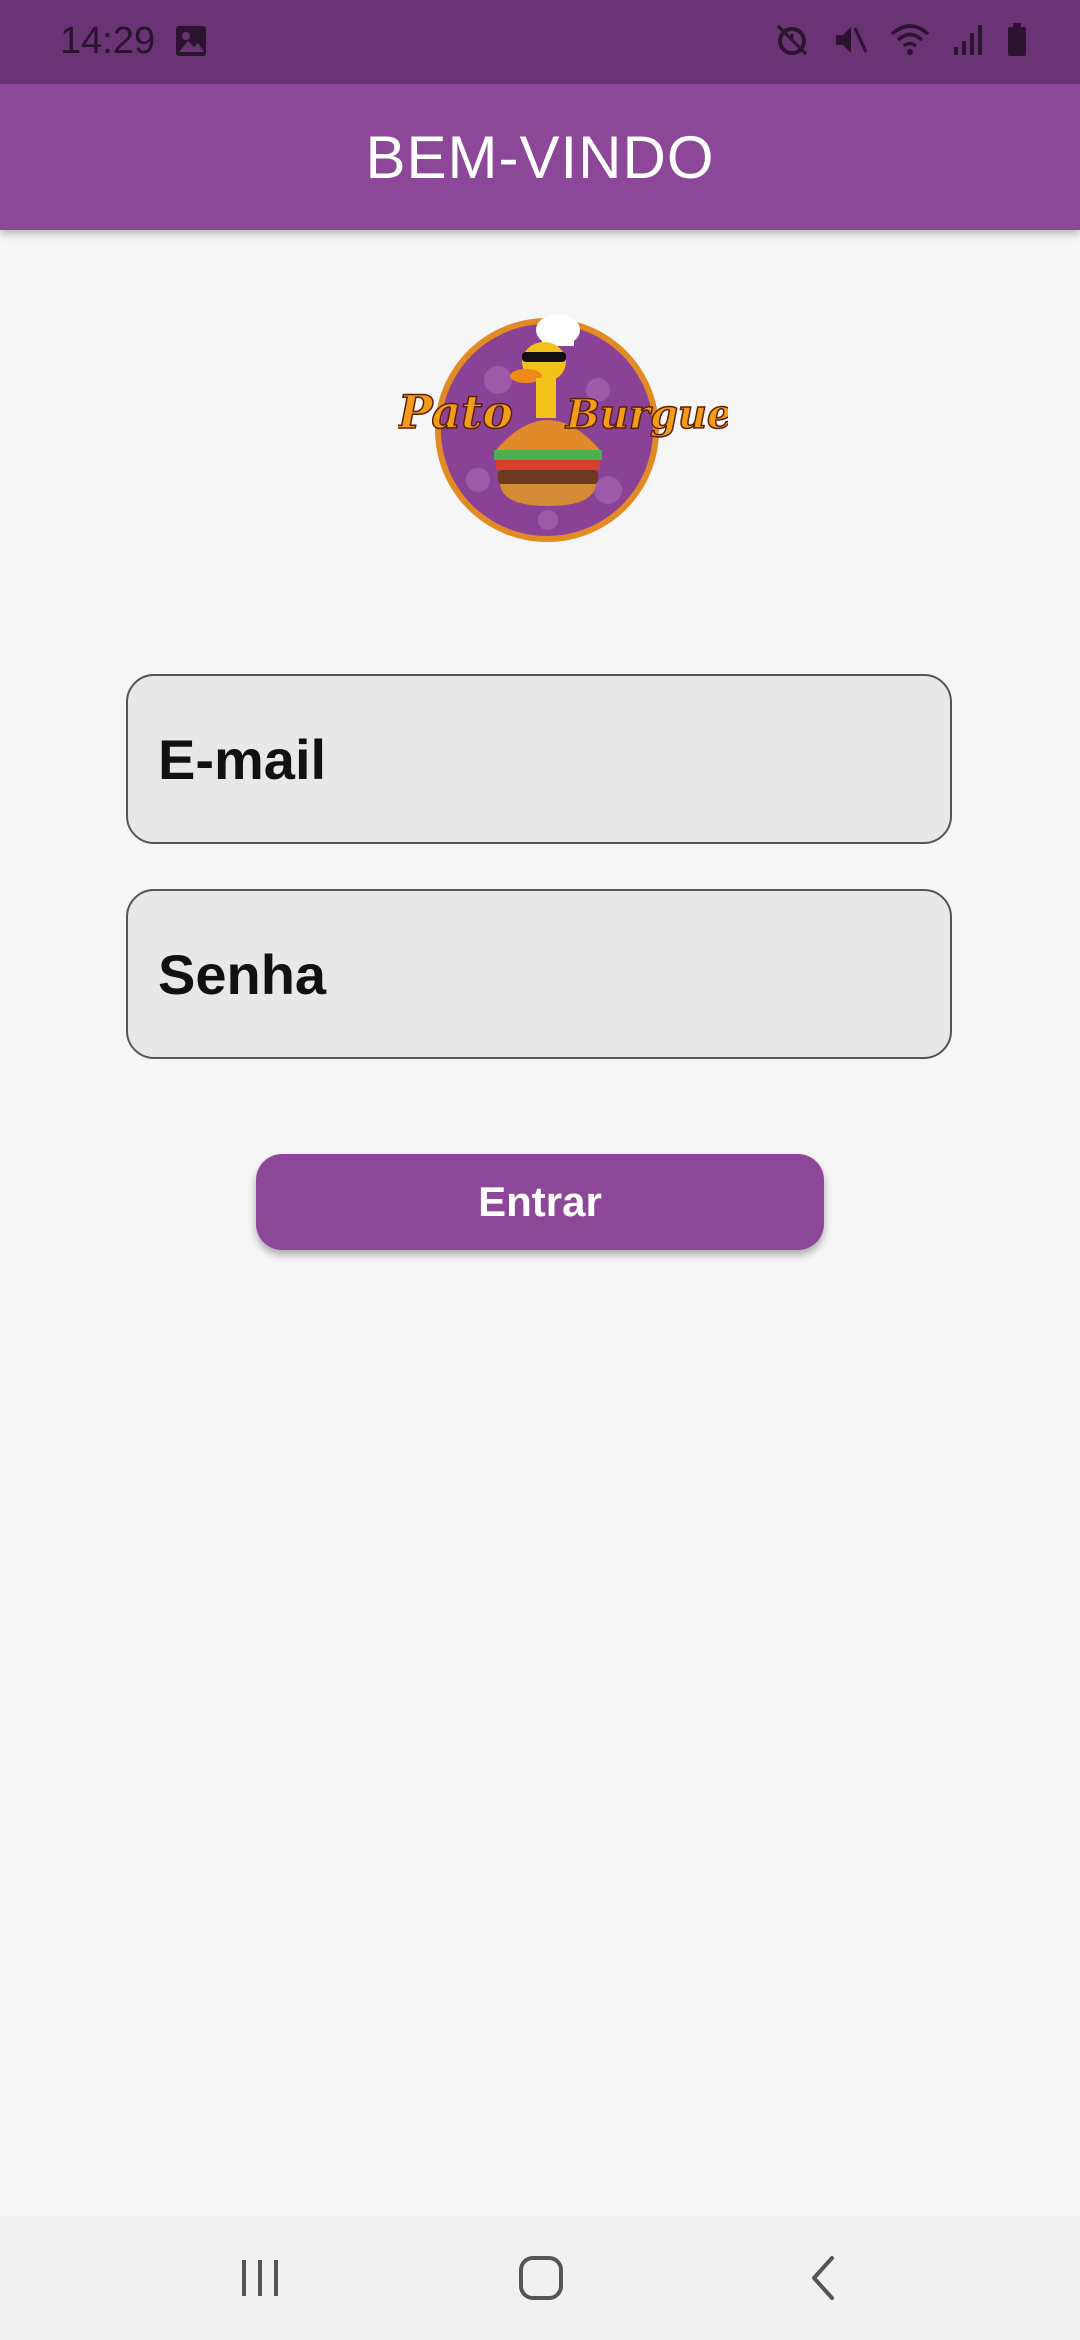 Image resolution: width=1080 pixels, height=2340 pixels. What do you see at coordinates (646, 414) in the screenshot?
I see `svg-text: Burguer` at bounding box center [646, 414].